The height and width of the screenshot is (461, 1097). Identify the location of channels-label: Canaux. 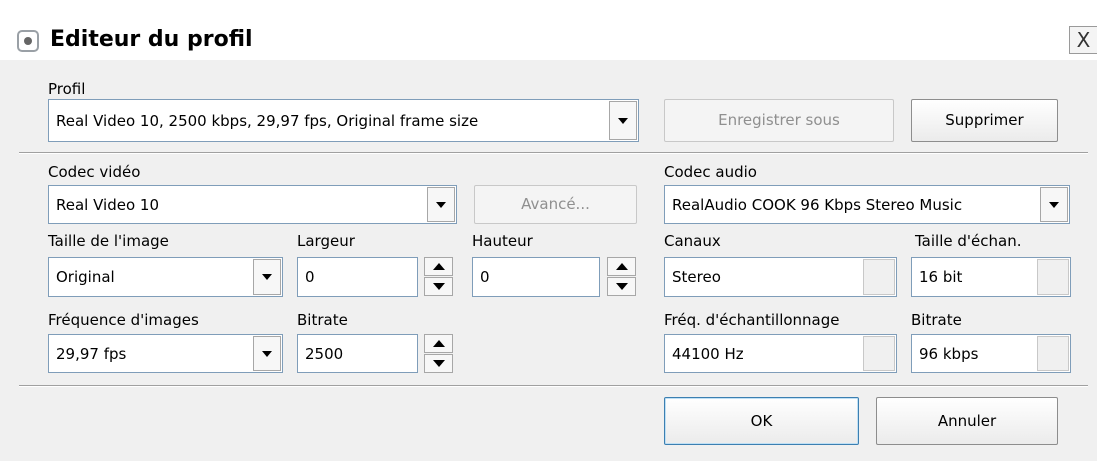
(692, 241).